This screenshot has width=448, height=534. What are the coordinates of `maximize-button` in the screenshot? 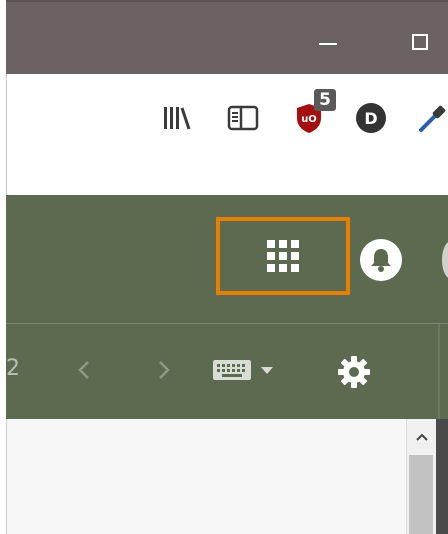 It's located at (420, 42).